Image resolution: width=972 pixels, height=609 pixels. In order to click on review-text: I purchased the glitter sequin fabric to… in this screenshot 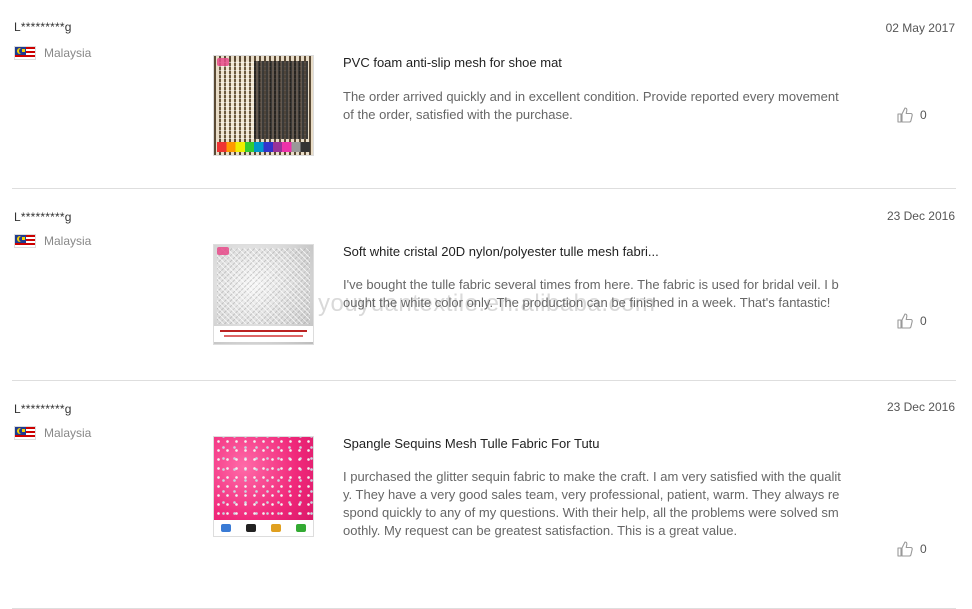, I will do `click(592, 503)`.